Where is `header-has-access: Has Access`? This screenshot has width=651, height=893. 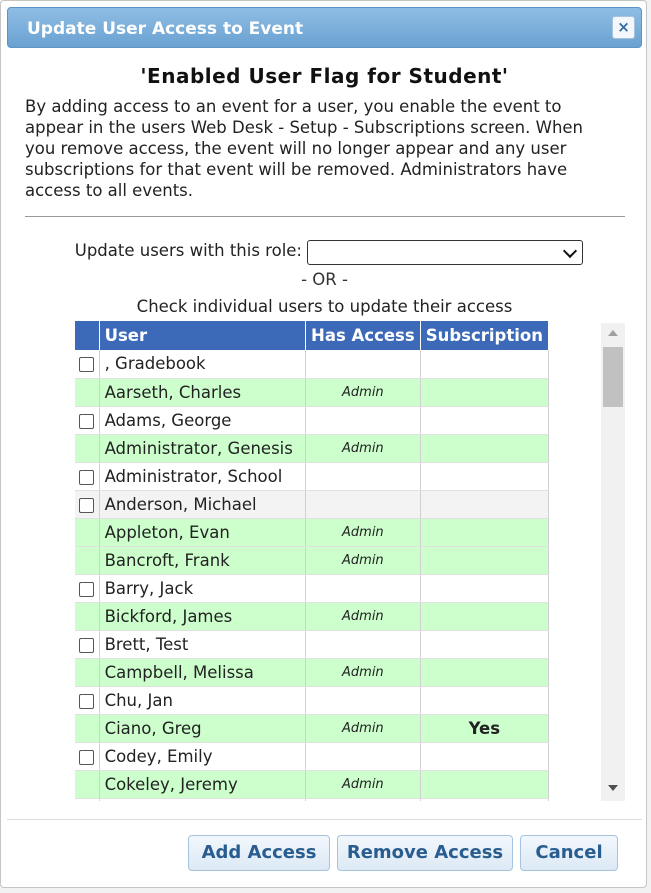
header-has-access: Has Access is located at coordinates (363, 335).